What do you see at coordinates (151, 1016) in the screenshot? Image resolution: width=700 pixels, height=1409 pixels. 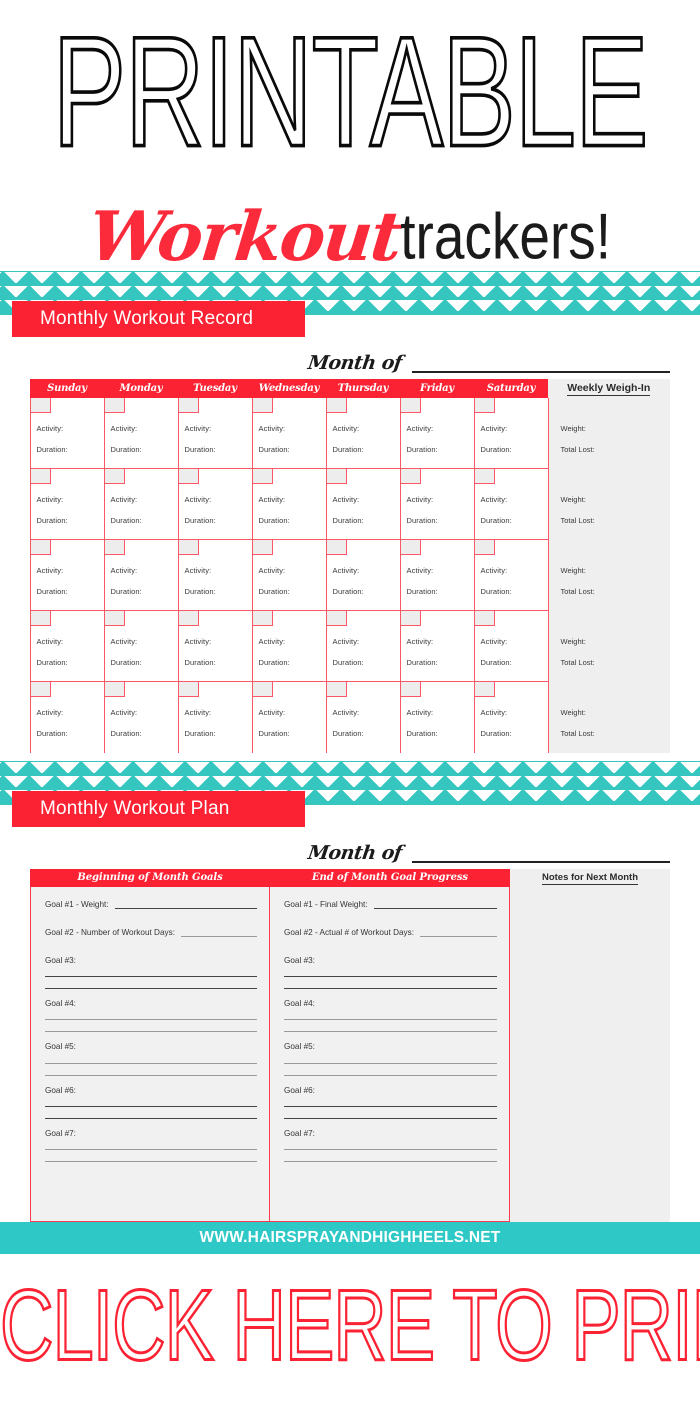 I see `goal-entry: Goal #4:` at bounding box center [151, 1016].